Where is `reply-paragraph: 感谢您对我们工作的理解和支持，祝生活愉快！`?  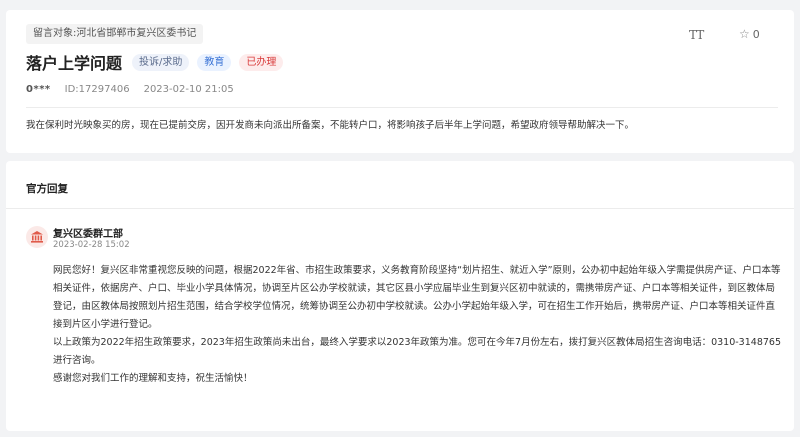
reply-paragraph: 感谢您对我们工作的理解和支持，祝生活愉快！ is located at coordinates (153, 378).